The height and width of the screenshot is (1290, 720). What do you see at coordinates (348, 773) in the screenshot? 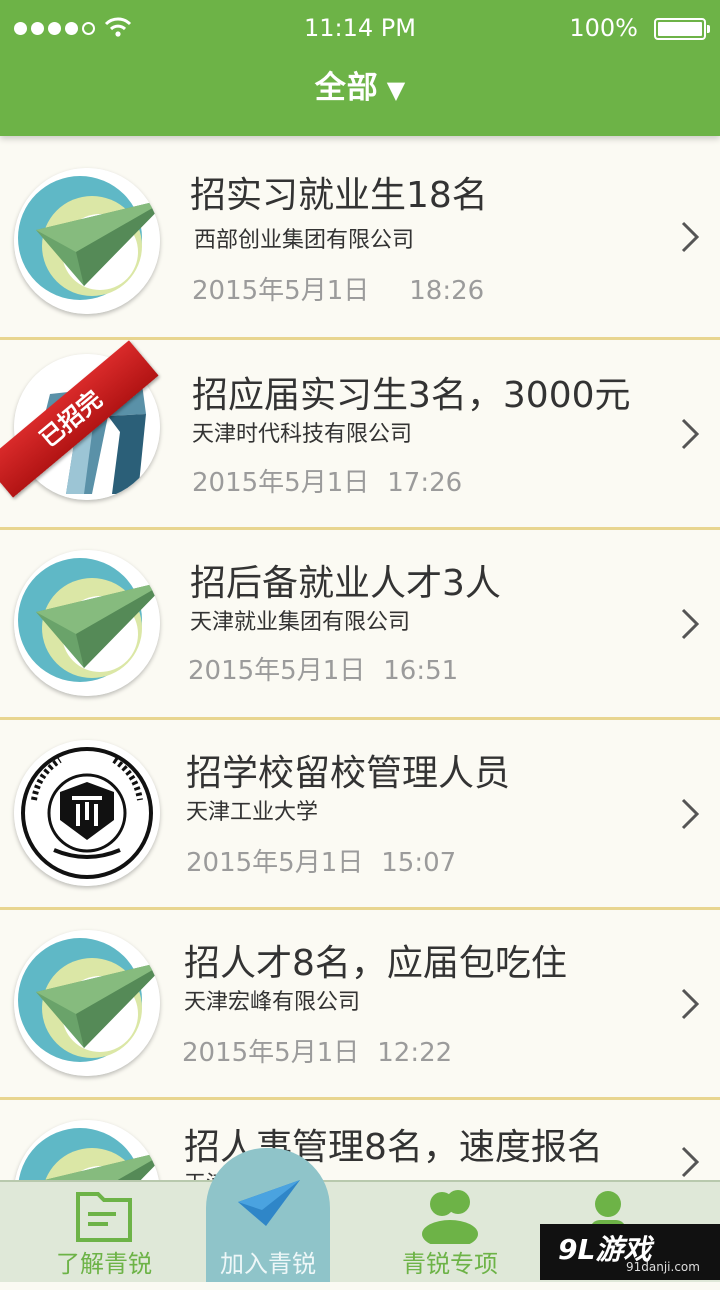
I see `job-title: 招学校留校管理人员` at bounding box center [348, 773].